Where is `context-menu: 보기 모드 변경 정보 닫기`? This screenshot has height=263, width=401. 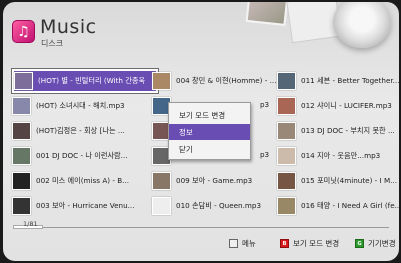 context-menu: 보기 모드 변경 정보 닫기 is located at coordinates (209, 131).